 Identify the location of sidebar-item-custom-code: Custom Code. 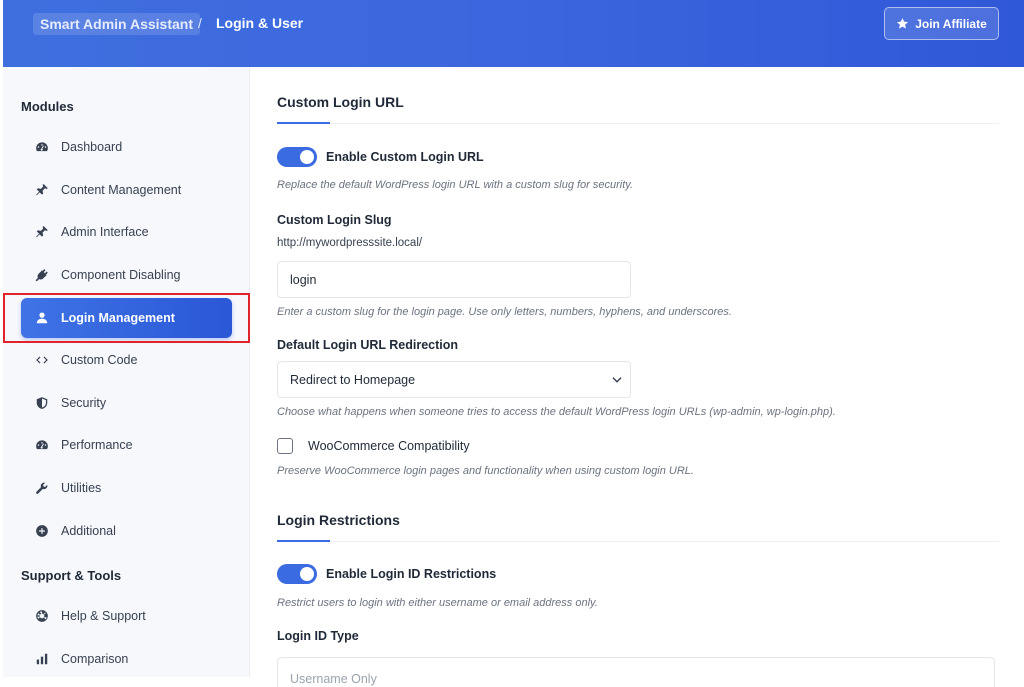
(126, 360).